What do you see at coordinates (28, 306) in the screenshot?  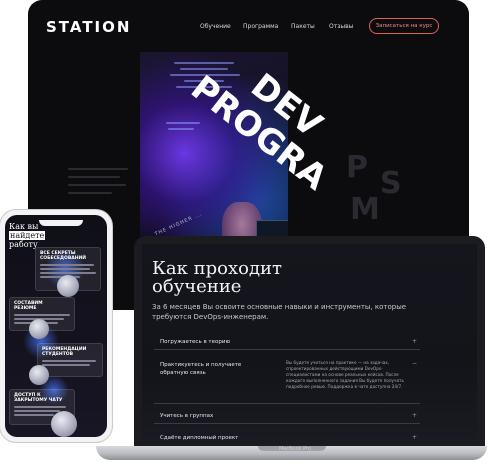 I see `card-title: СОСТАВИМ РЕЗЮМЕ` at bounding box center [28, 306].